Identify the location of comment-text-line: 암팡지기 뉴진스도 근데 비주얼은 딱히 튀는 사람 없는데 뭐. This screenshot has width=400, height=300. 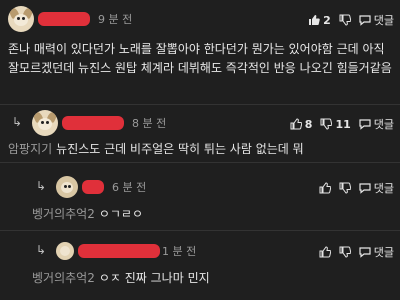
(156, 148).